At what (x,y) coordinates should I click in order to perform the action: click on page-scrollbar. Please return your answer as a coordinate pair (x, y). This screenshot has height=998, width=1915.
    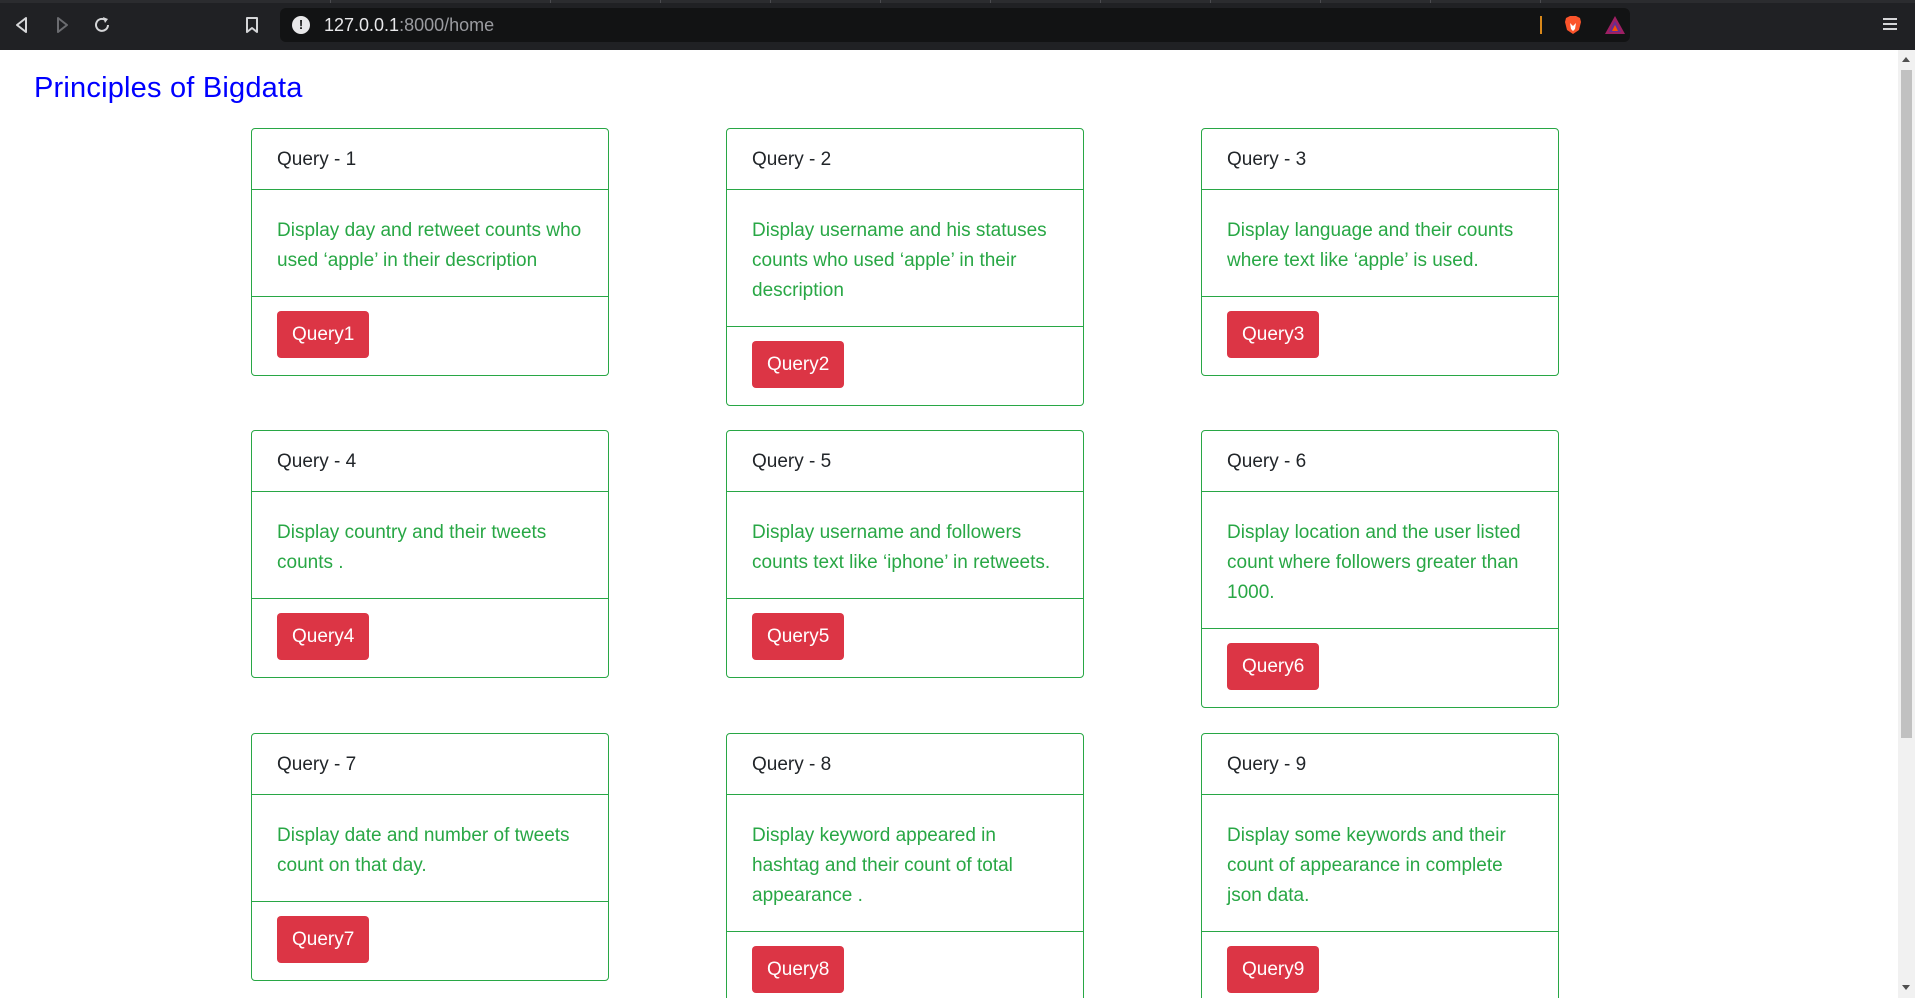
    Looking at the image, I should click on (1906, 524).